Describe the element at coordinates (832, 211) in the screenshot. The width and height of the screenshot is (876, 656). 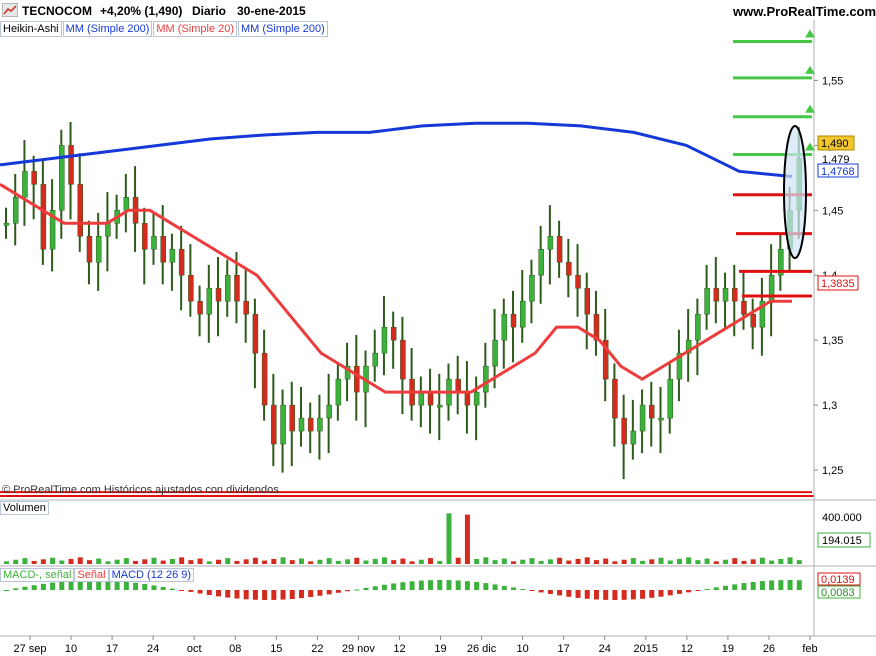
I see `price-tick-label: 1,45` at that location.